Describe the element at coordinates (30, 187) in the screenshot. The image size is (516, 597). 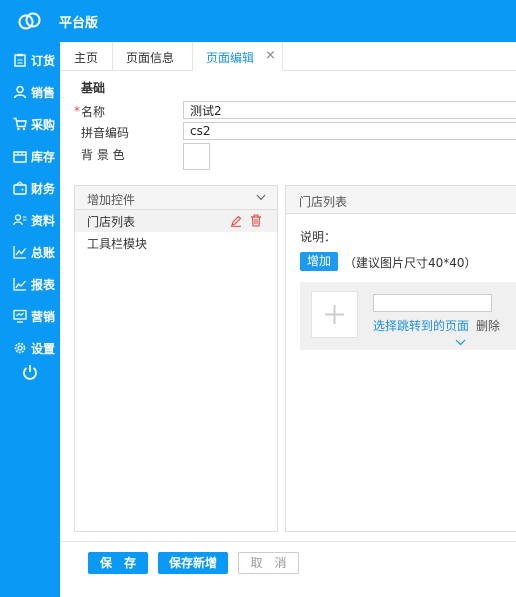
I see `sidebar-item-finance: 财务` at that location.